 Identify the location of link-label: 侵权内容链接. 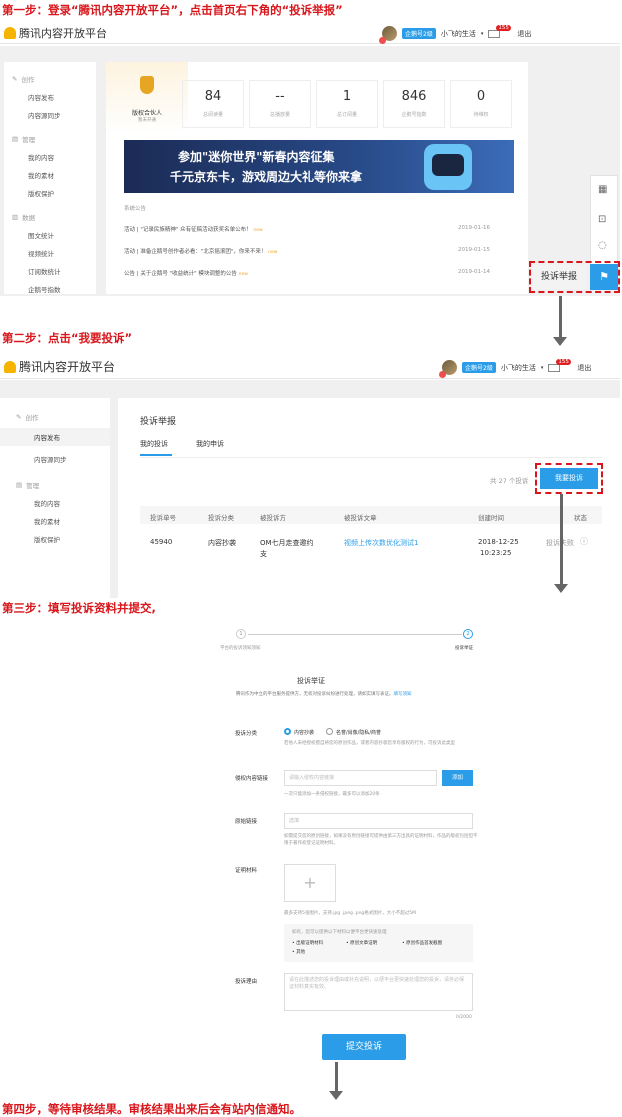
(252, 779).